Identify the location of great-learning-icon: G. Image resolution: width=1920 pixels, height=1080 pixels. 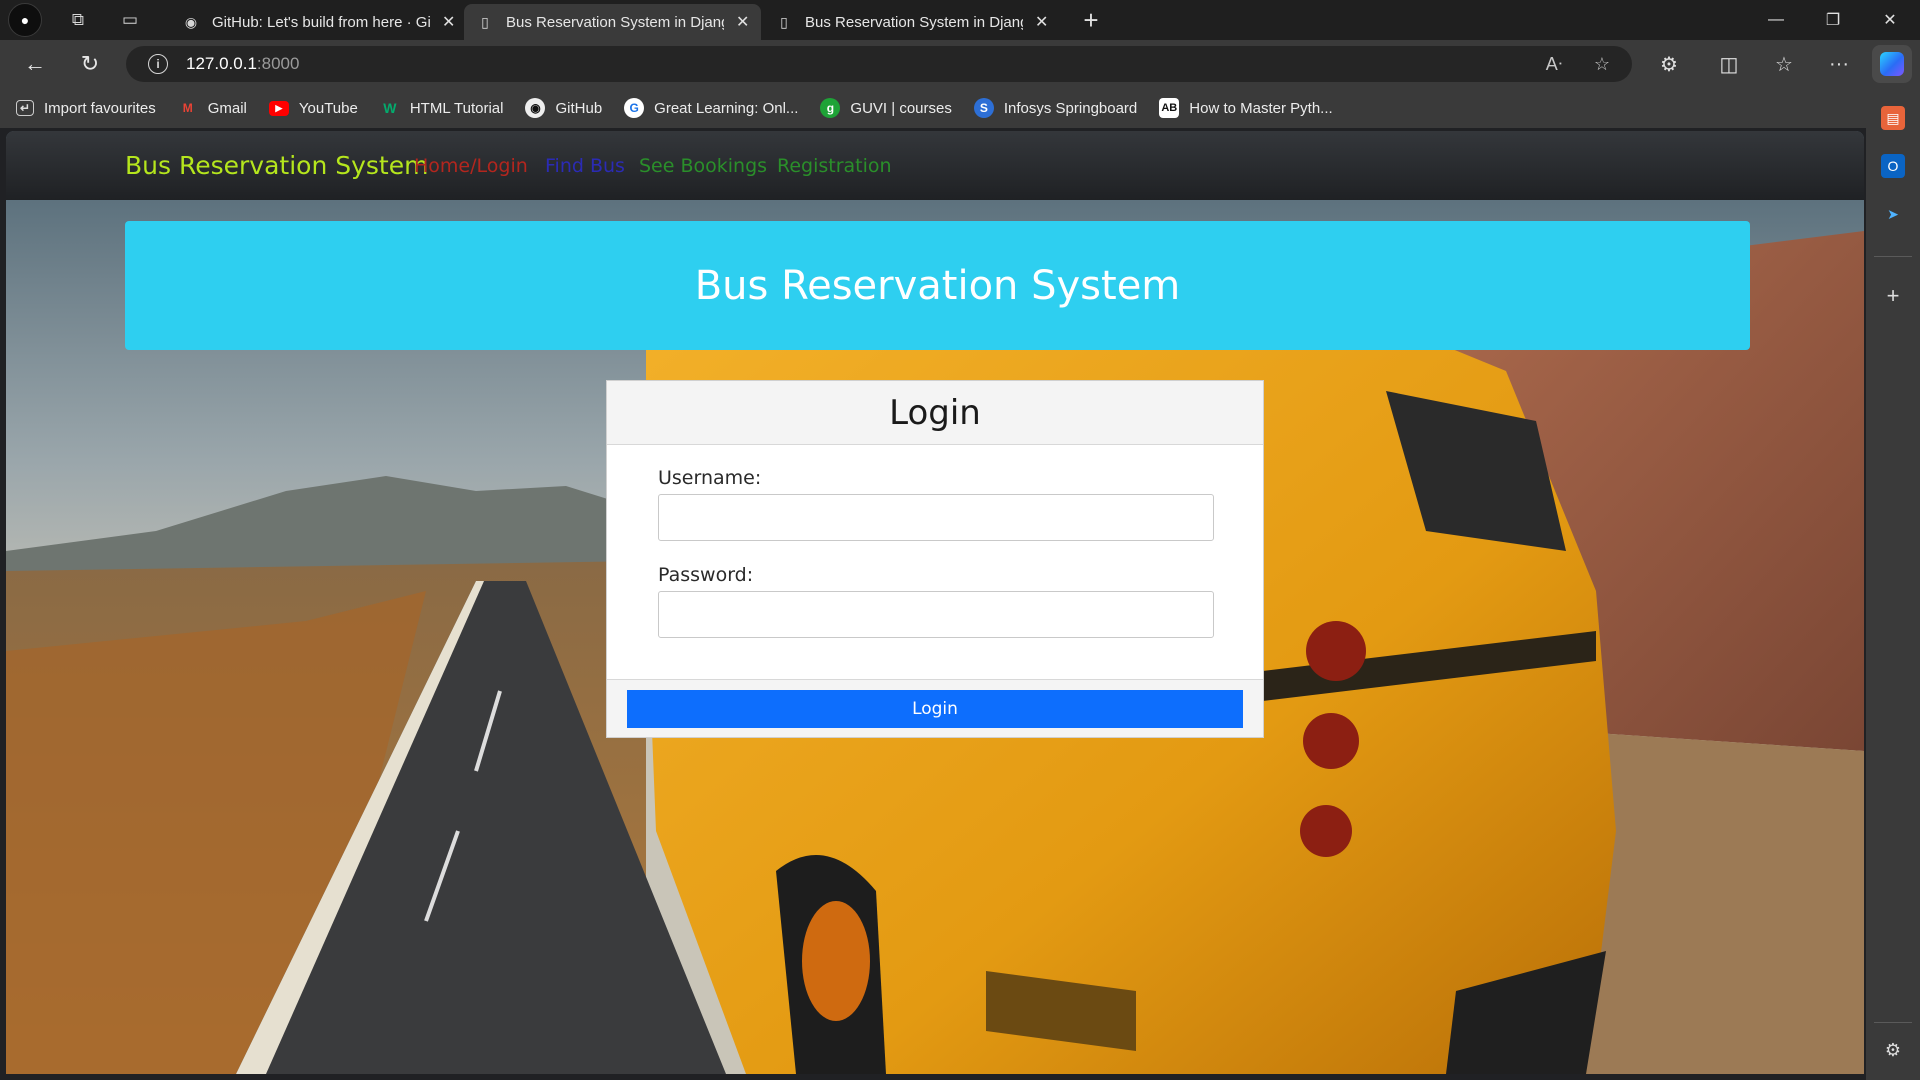
(634, 108).